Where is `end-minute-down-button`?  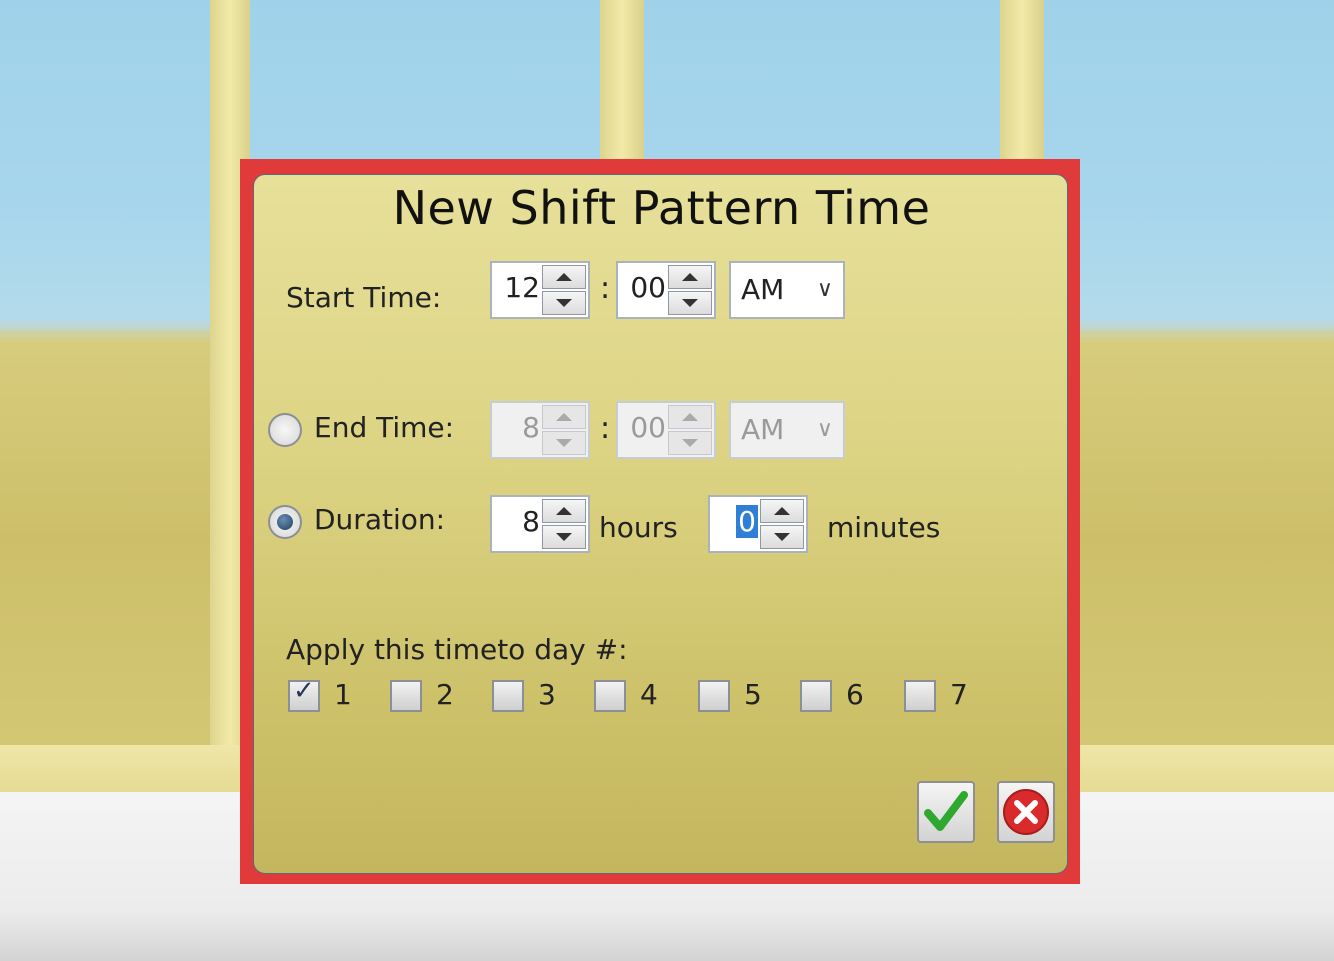 end-minute-down-button is located at coordinates (690, 443).